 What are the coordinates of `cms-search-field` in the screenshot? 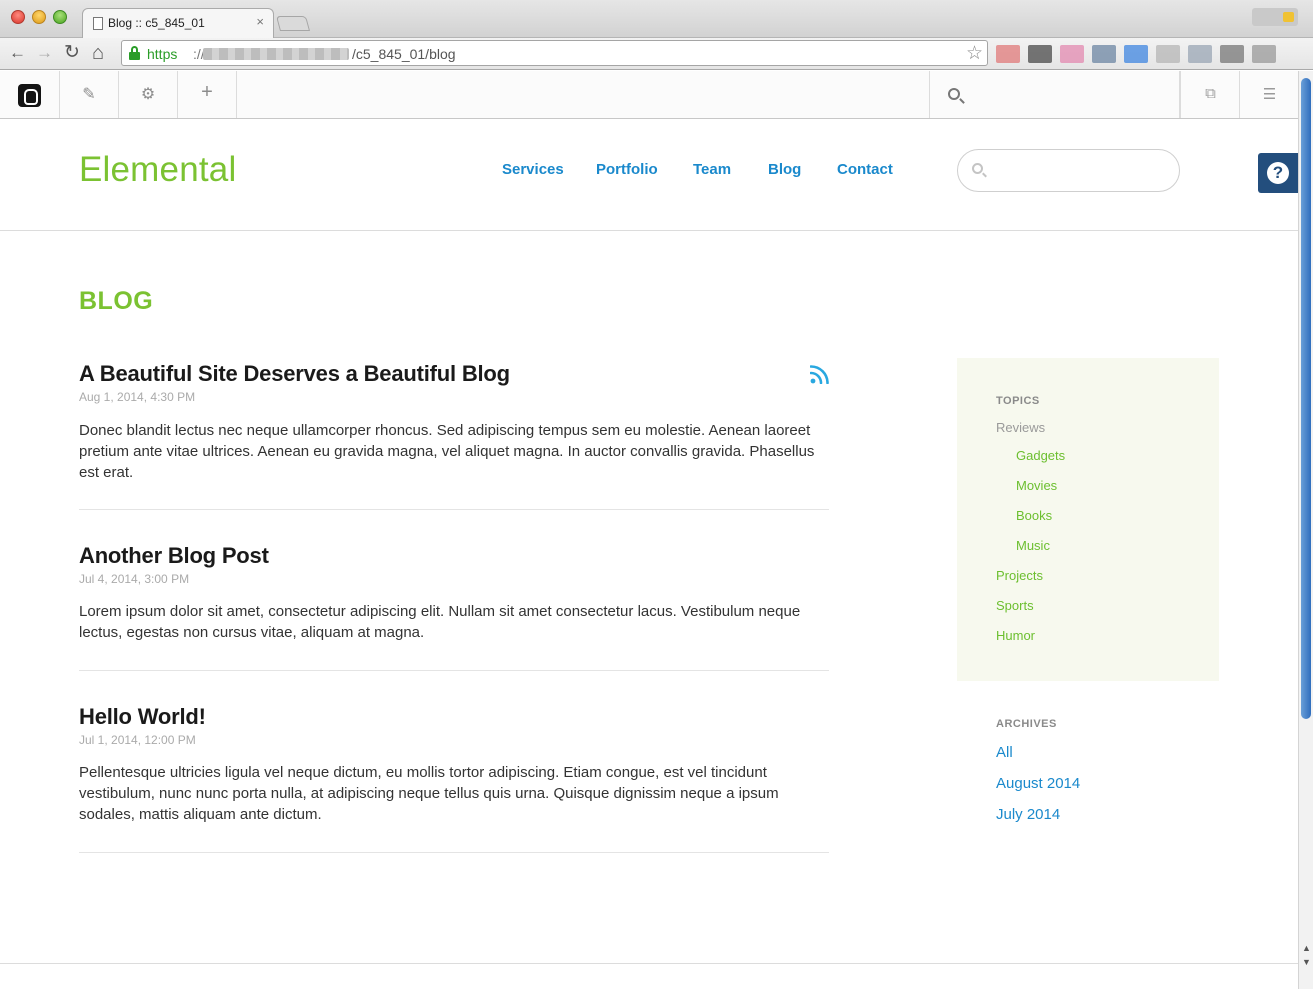 It's located at (1054, 94).